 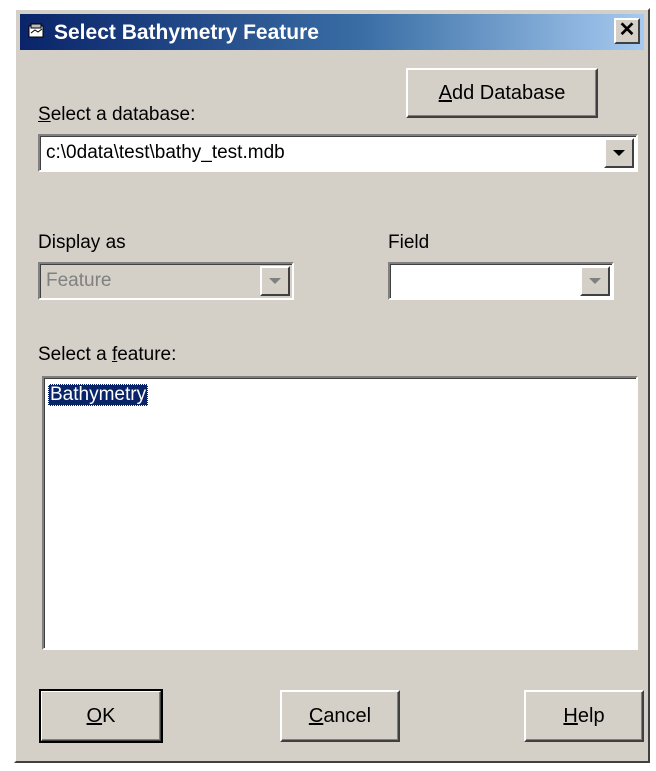 I want to click on feature-label: Select a feature:, so click(x=107, y=355).